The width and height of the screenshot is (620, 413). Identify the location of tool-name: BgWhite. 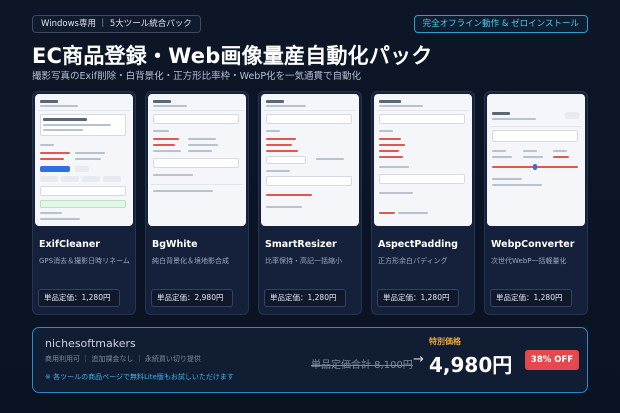
(175, 244).